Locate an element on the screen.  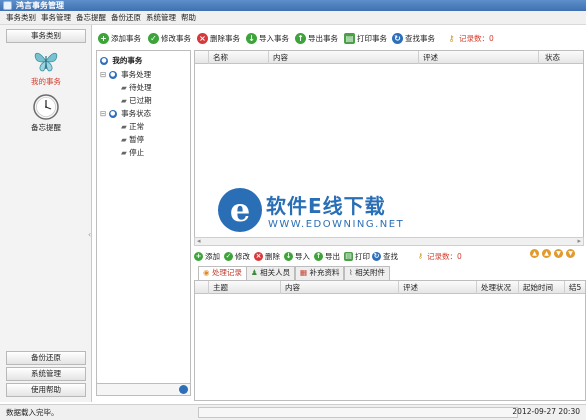
search-icon: ↻ is located at coordinates (397, 38).